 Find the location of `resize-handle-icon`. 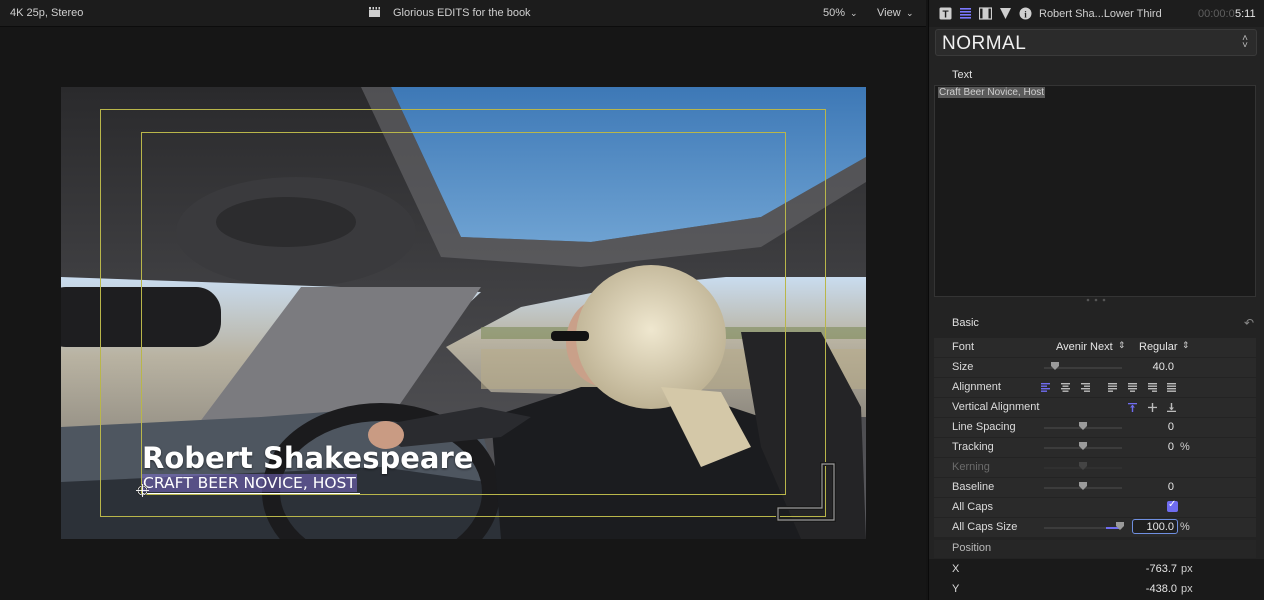

resize-handle-icon is located at coordinates (1096, 300).